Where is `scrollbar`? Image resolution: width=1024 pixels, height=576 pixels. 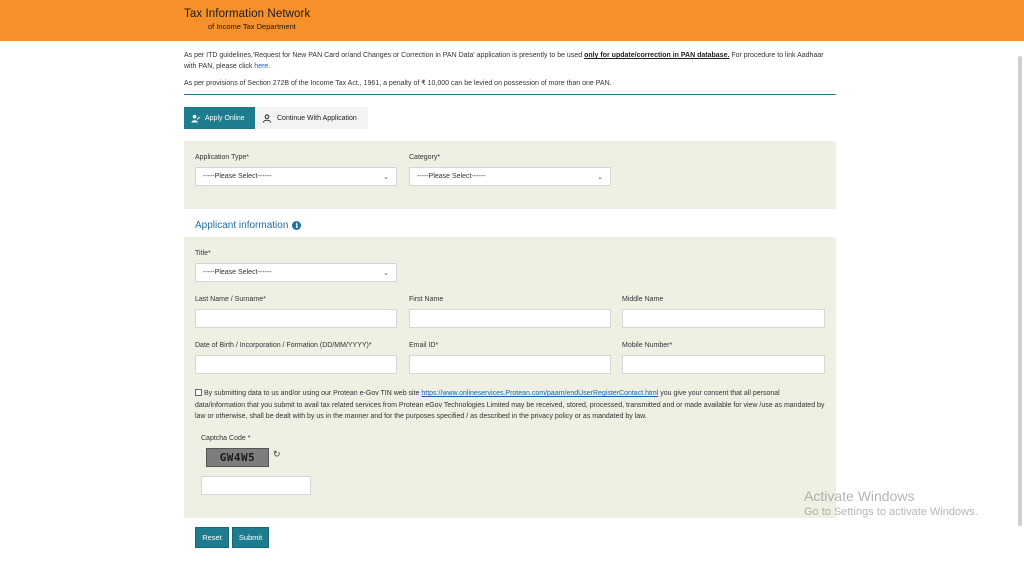
scrollbar is located at coordinates (1020, 291).